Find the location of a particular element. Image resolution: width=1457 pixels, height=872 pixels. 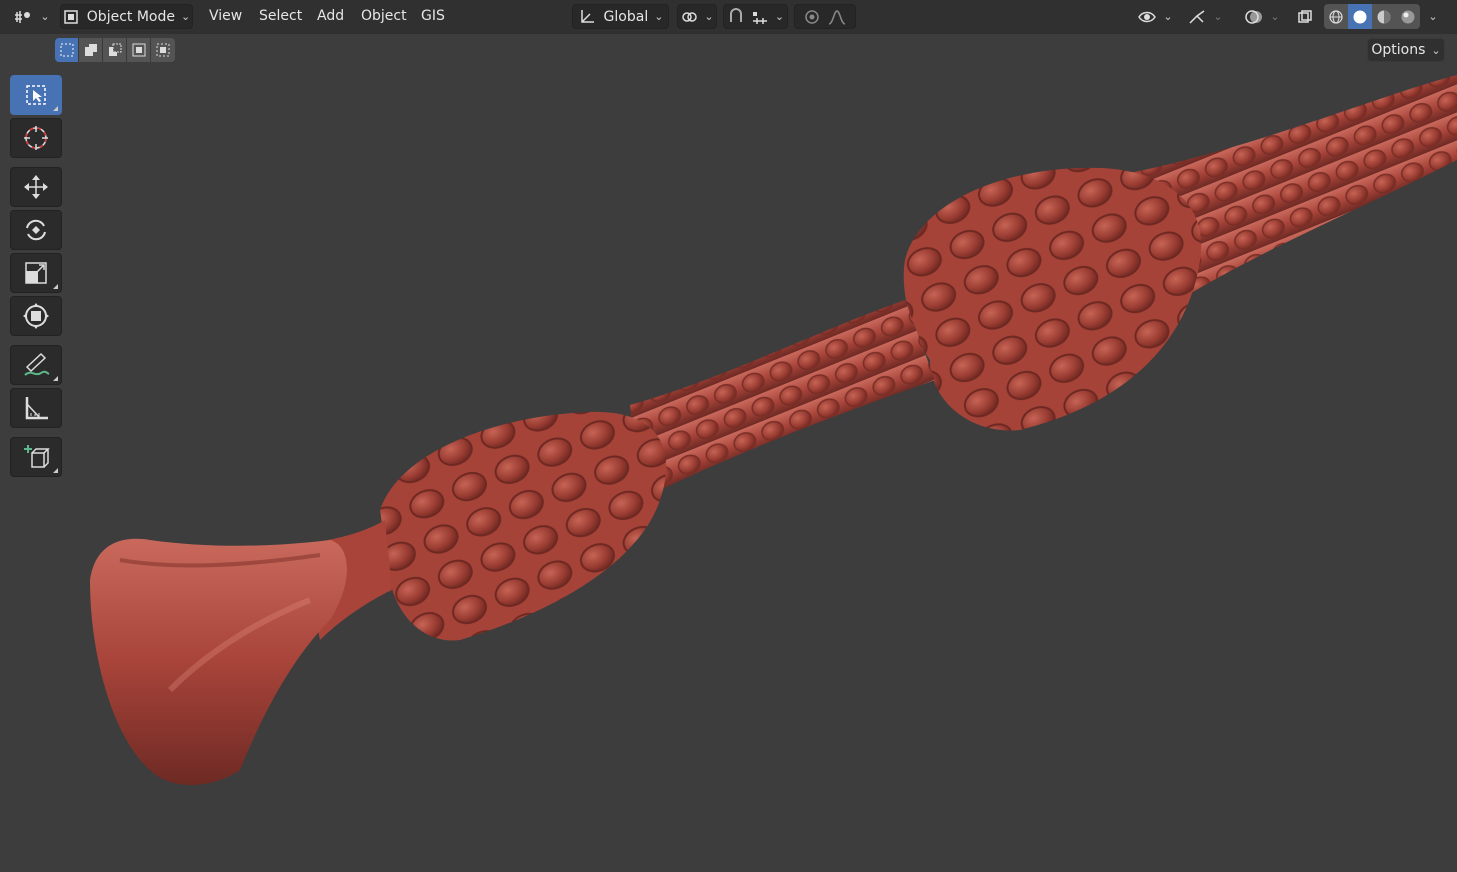

snap-icon is located at coordinates (735, 14).